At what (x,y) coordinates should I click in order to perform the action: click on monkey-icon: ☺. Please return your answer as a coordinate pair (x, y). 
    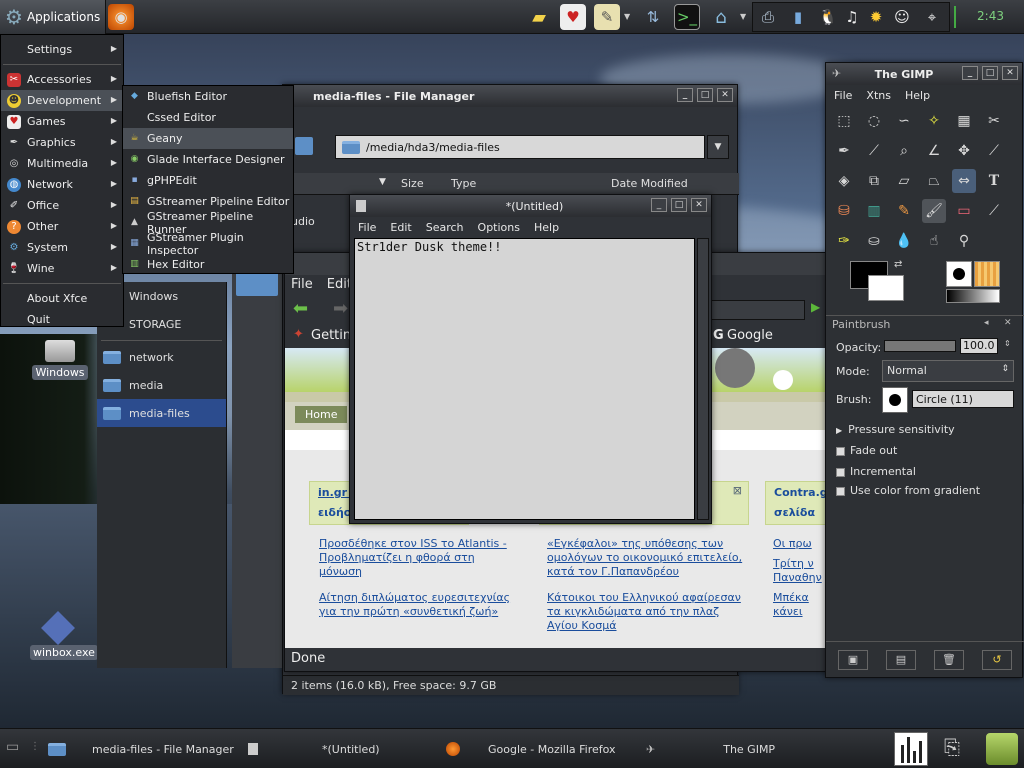
    Looking at the image, I should click on (902, 17).